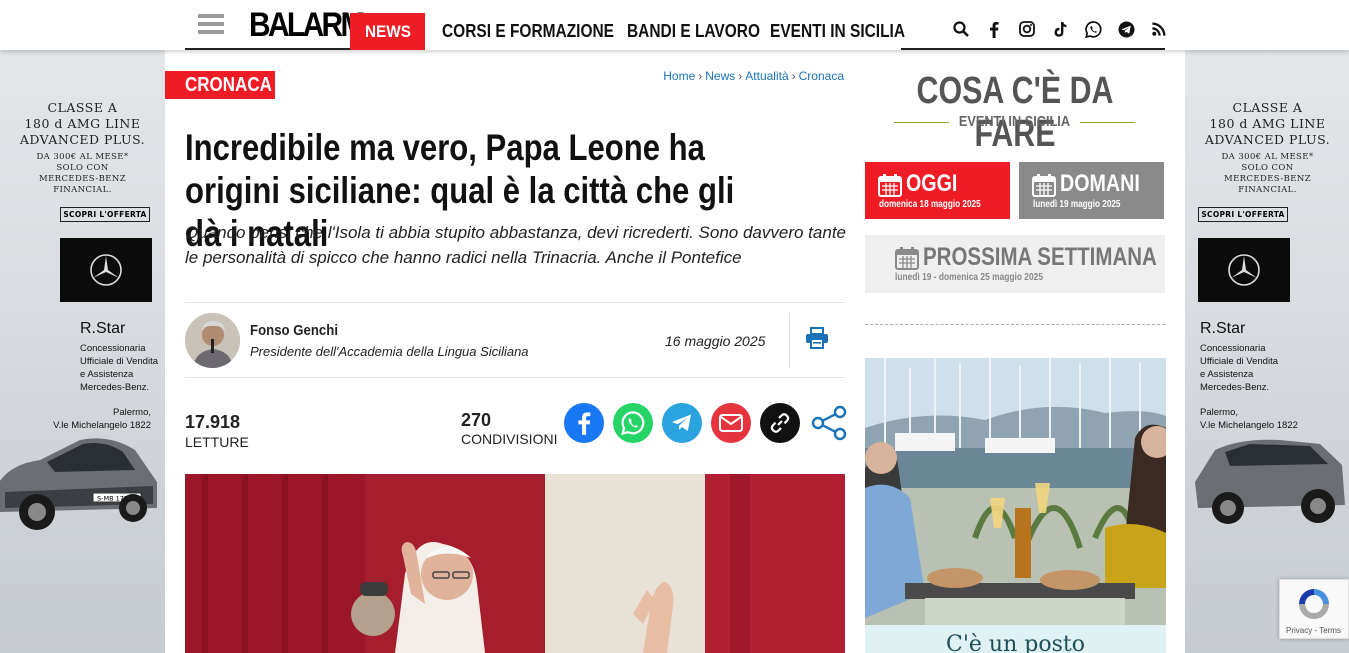 The width and height of the screenshot is (1349, 653). I want to click on tiktok-icon, so click(1060, 29).